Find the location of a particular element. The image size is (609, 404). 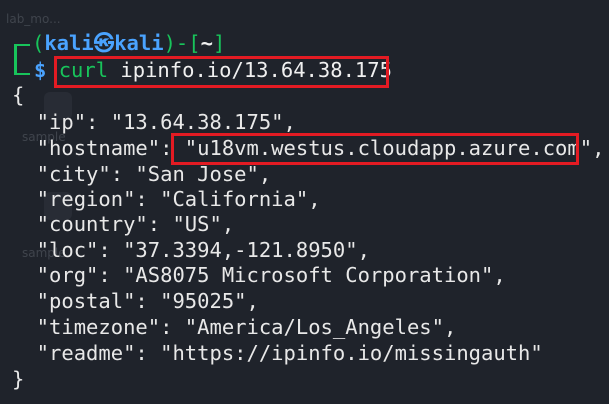

prompt-header: (kali㉿kali)-[~] is located at coordinates (128, 43).